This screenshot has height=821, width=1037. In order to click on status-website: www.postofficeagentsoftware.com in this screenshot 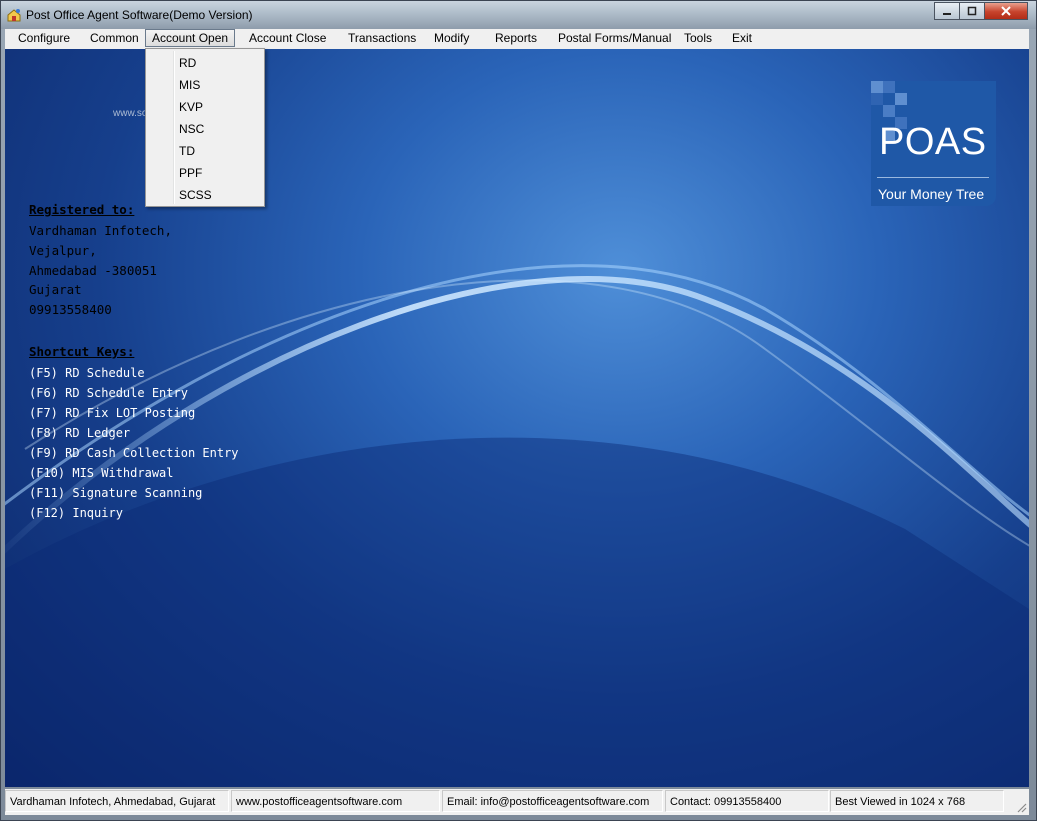, I will do `click(335, 801)`.